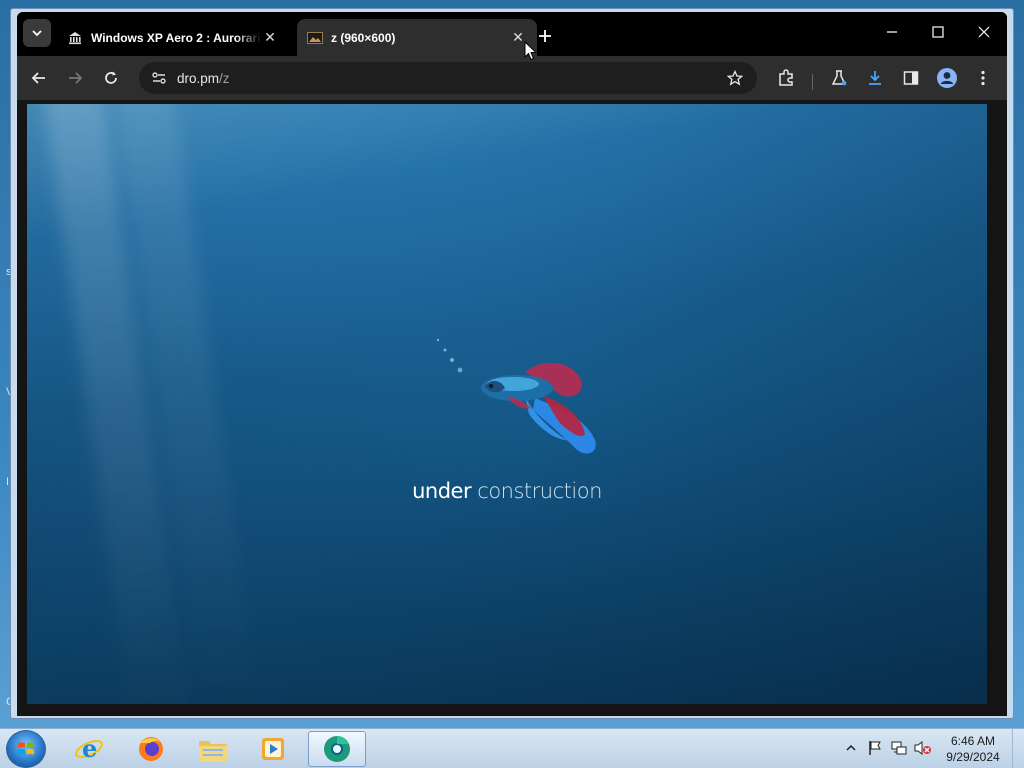  I want to click on svg-text: e, so click(89, 748).